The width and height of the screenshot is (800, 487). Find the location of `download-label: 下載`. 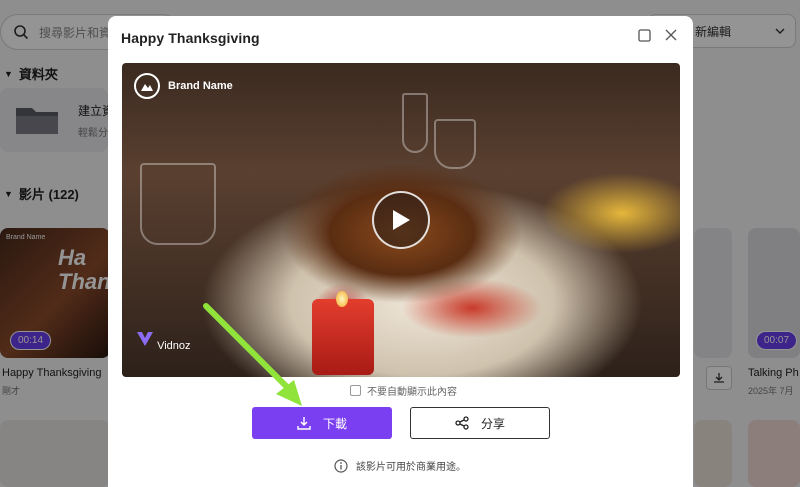

download-label: 下載 is located at coordinates (334, 423).